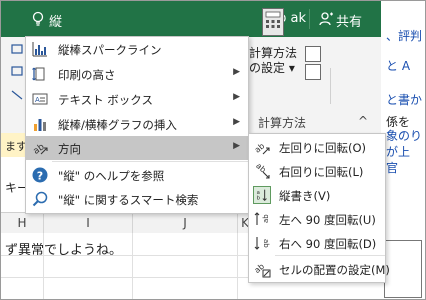 The width and height of the screenshot is (426, 300). Describe the element at coordinates (88, 223) in the screenshot. I see `column-header-i: I` at that location.